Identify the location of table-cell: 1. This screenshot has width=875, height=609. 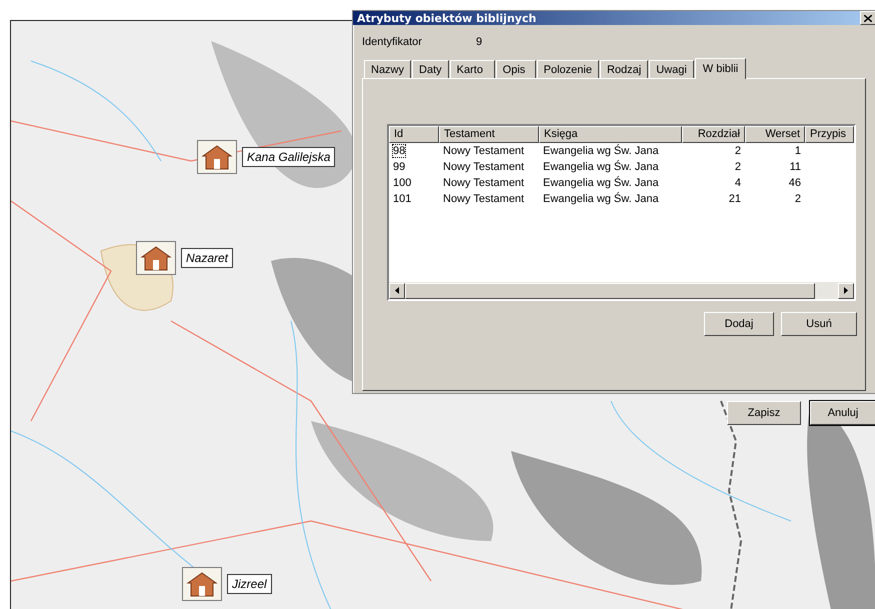
(797, 151).